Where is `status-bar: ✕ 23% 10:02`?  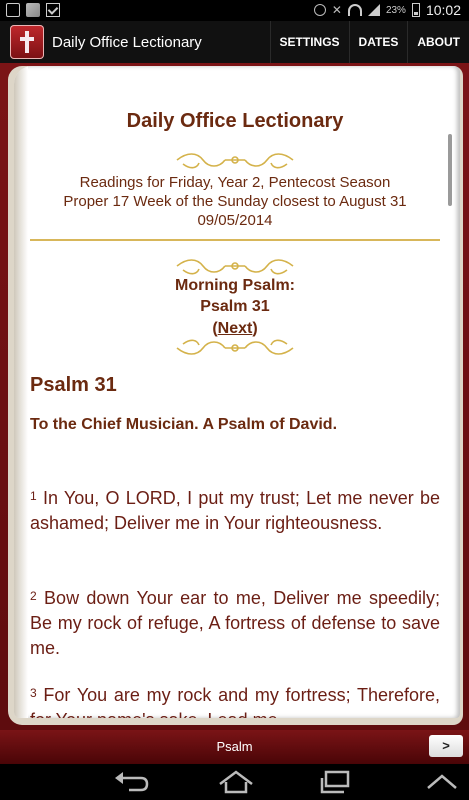
status-bar: ✕ 23% 10:02 is located at coordinates (234, 10).